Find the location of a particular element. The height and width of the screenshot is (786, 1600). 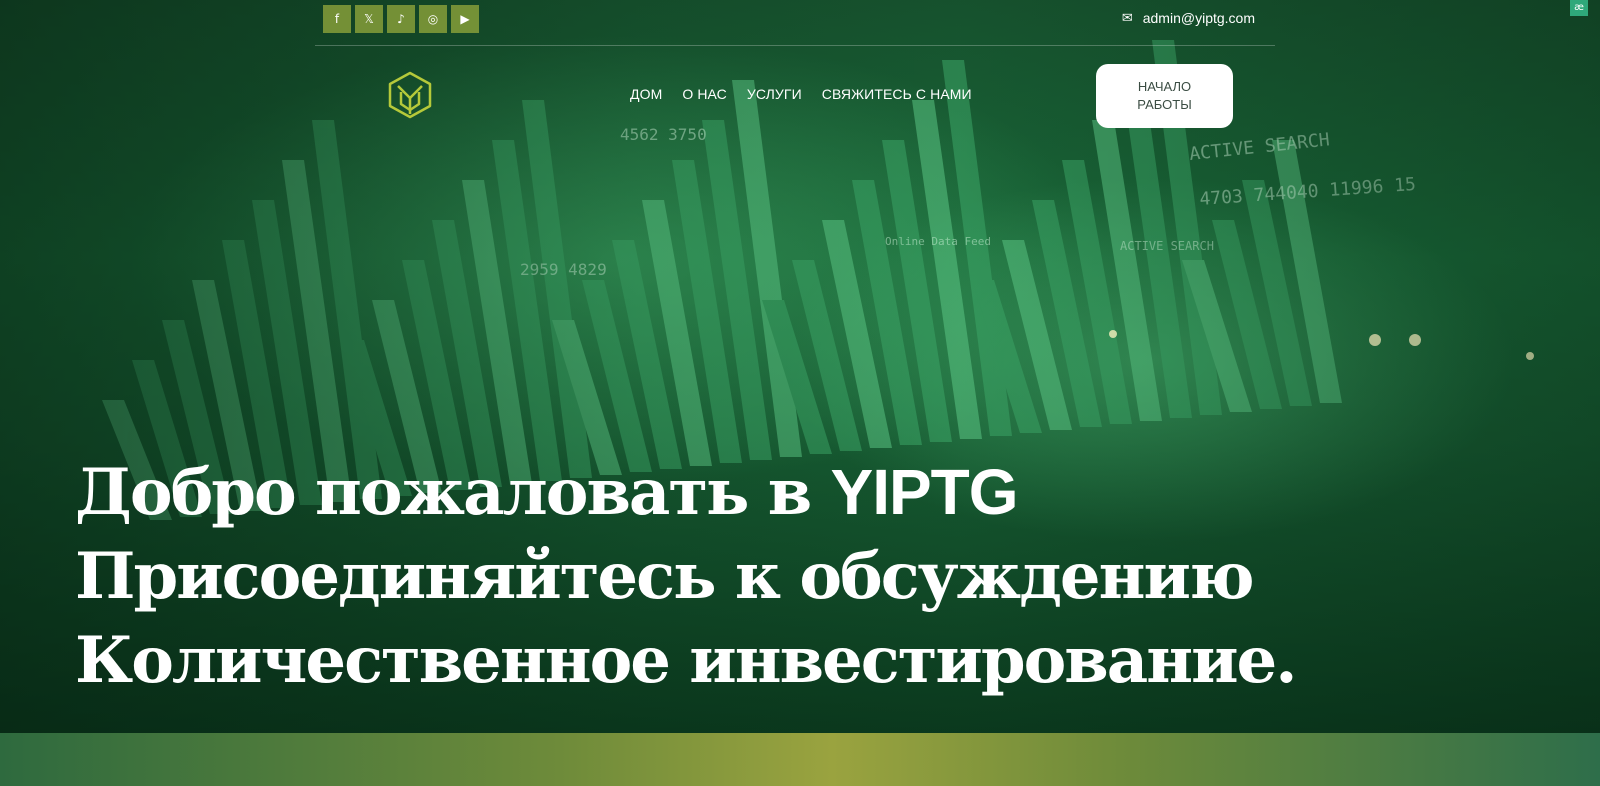

headline-welcome: Добро пожаловать в is located at coordinates (443, 492).